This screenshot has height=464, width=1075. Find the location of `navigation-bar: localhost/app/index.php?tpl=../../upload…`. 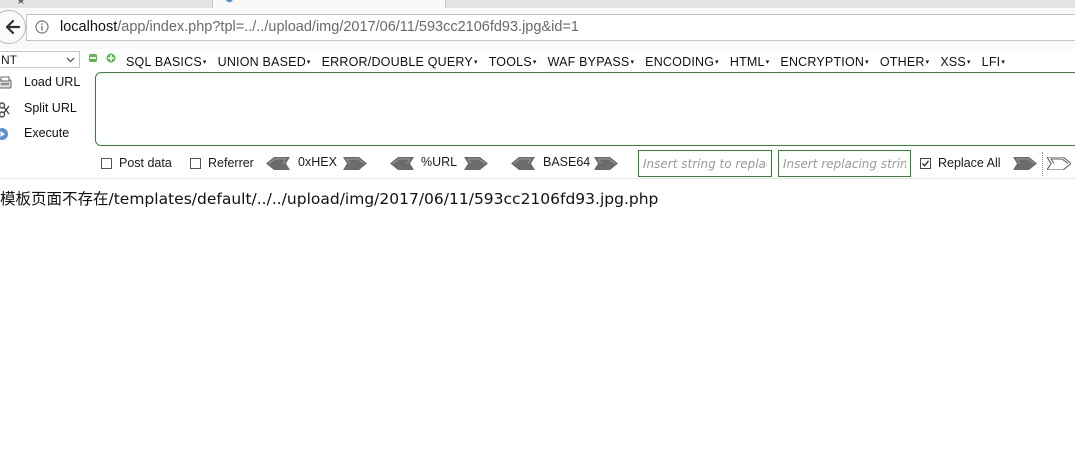

navigation-bar: localhost/app/index.php?tpl=../../upload… is located at coordinates (537, 29).